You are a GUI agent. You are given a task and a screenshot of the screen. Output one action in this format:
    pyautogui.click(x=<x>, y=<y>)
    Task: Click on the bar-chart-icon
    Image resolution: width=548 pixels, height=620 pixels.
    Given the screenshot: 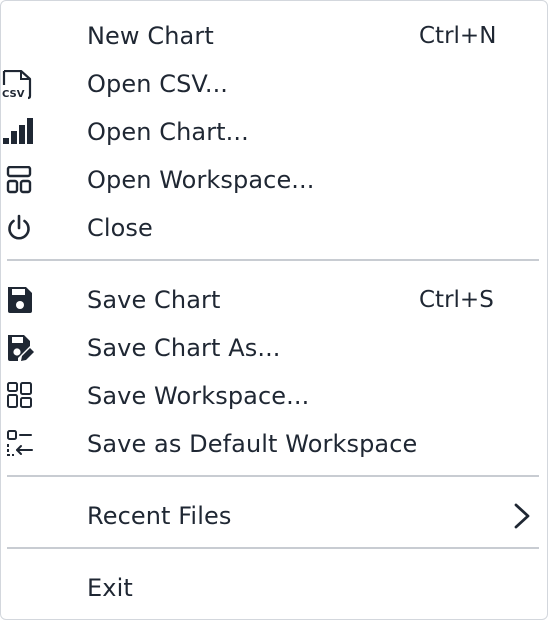 What is the action you would take?
    pyautogui.click(x=19, y=132)
    